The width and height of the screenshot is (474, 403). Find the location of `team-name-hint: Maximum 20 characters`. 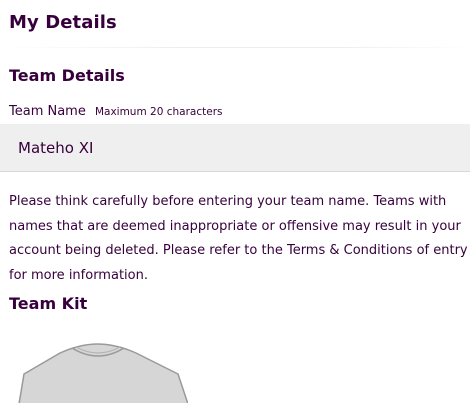

team-name-hint: Maximum 20 characters is located at coordinates (158, 112).